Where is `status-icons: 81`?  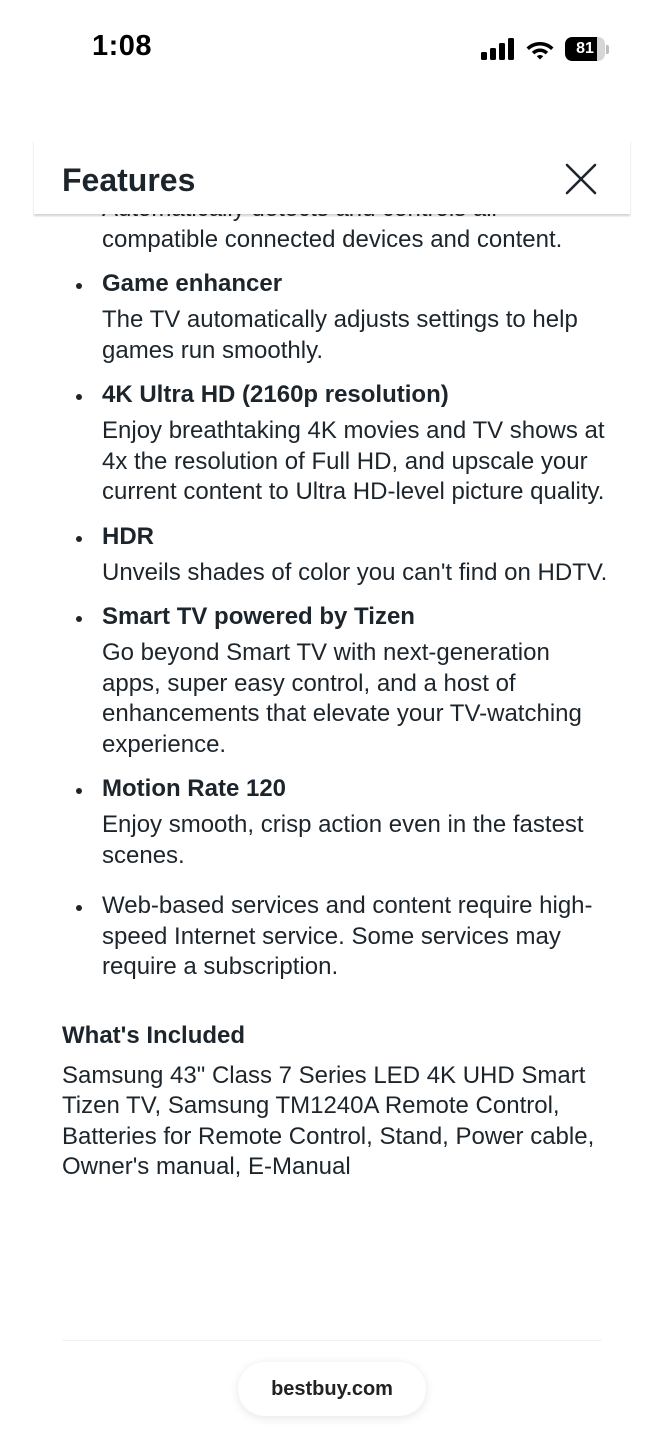 status-icons: 81 is located at coordinates (545, 49).